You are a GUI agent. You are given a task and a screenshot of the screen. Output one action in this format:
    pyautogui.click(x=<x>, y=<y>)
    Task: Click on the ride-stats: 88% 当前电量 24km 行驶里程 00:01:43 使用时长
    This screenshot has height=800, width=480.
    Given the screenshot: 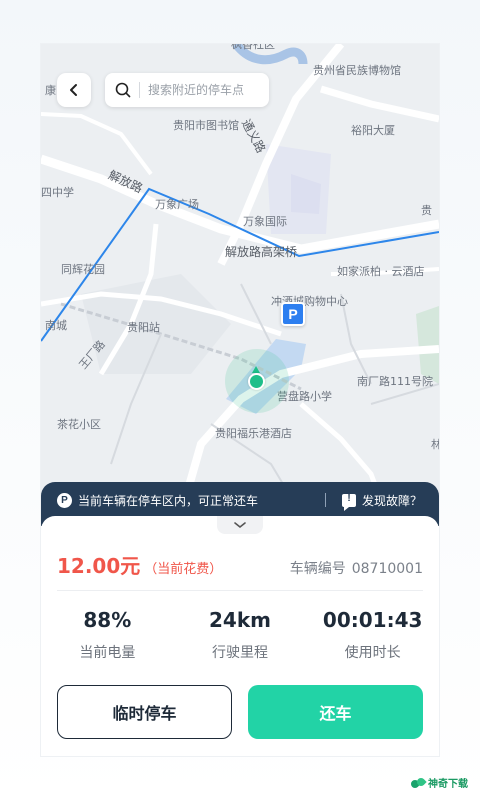 What is the action you would take?
    pyautogui.click(x=240, y=635)
    